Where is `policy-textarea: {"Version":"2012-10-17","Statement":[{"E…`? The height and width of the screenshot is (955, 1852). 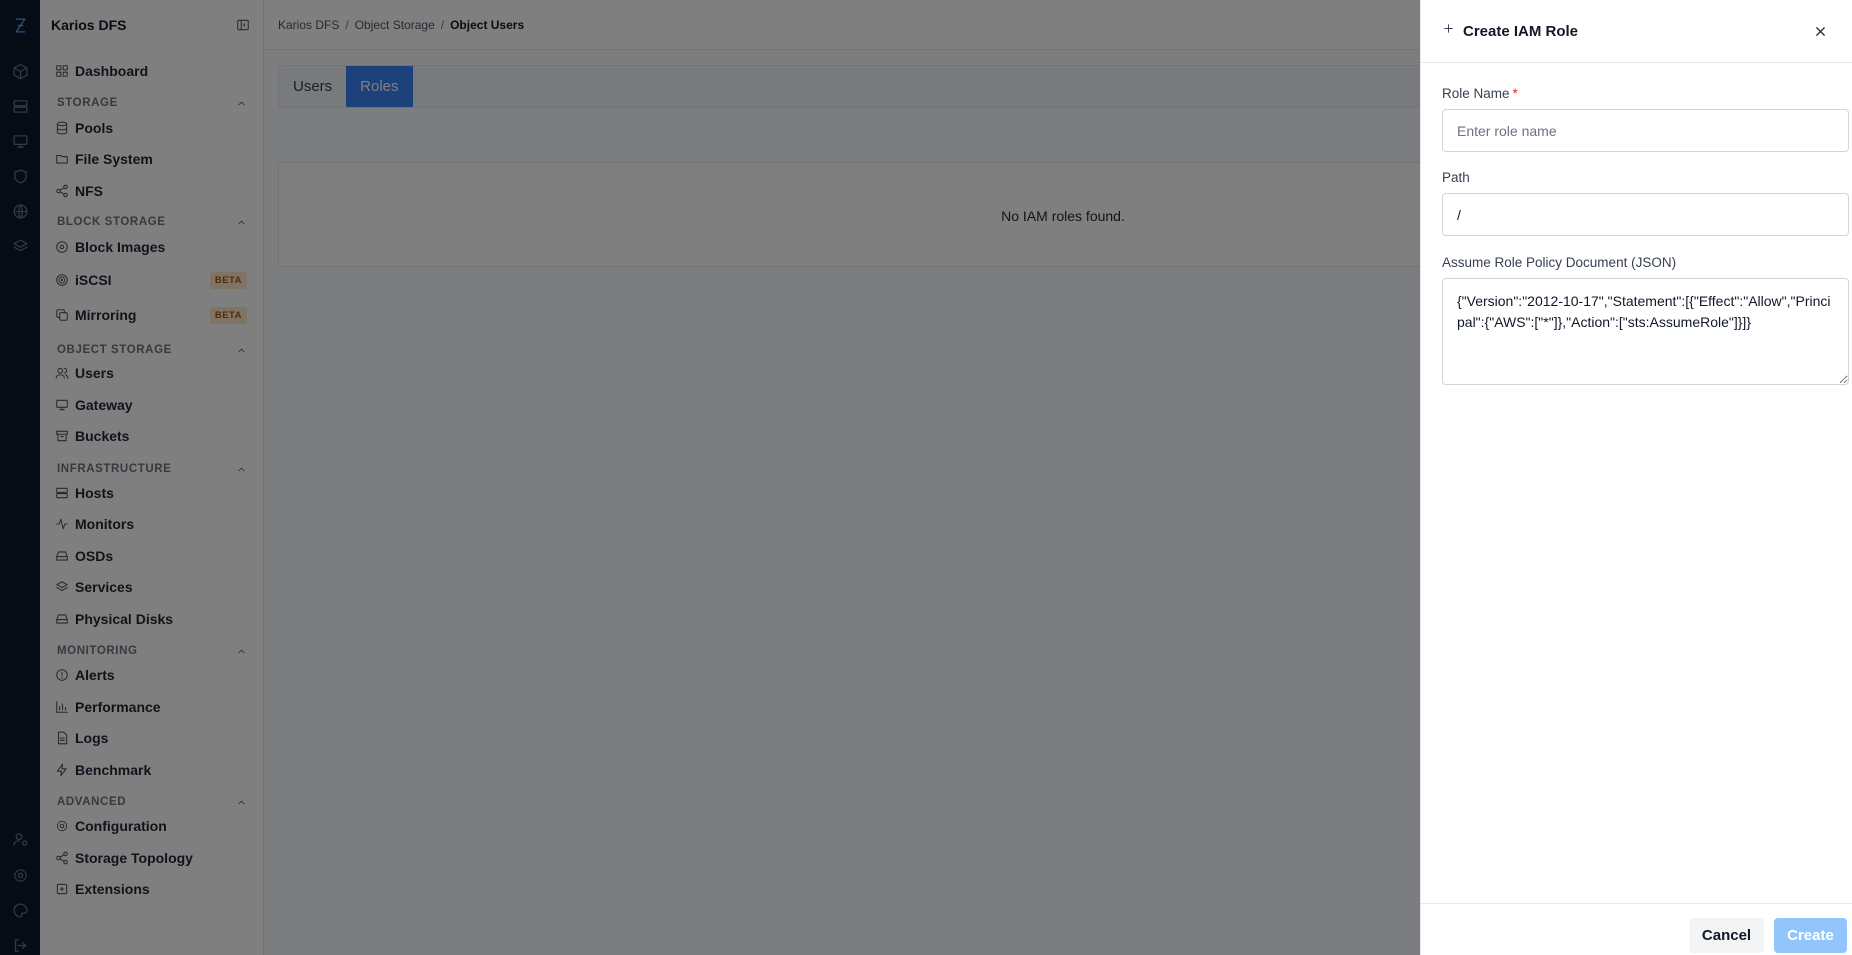 policy-textarea: {"Version":"2012-10-17","Statement":[{"E… is located at coordinates (1645, 331).